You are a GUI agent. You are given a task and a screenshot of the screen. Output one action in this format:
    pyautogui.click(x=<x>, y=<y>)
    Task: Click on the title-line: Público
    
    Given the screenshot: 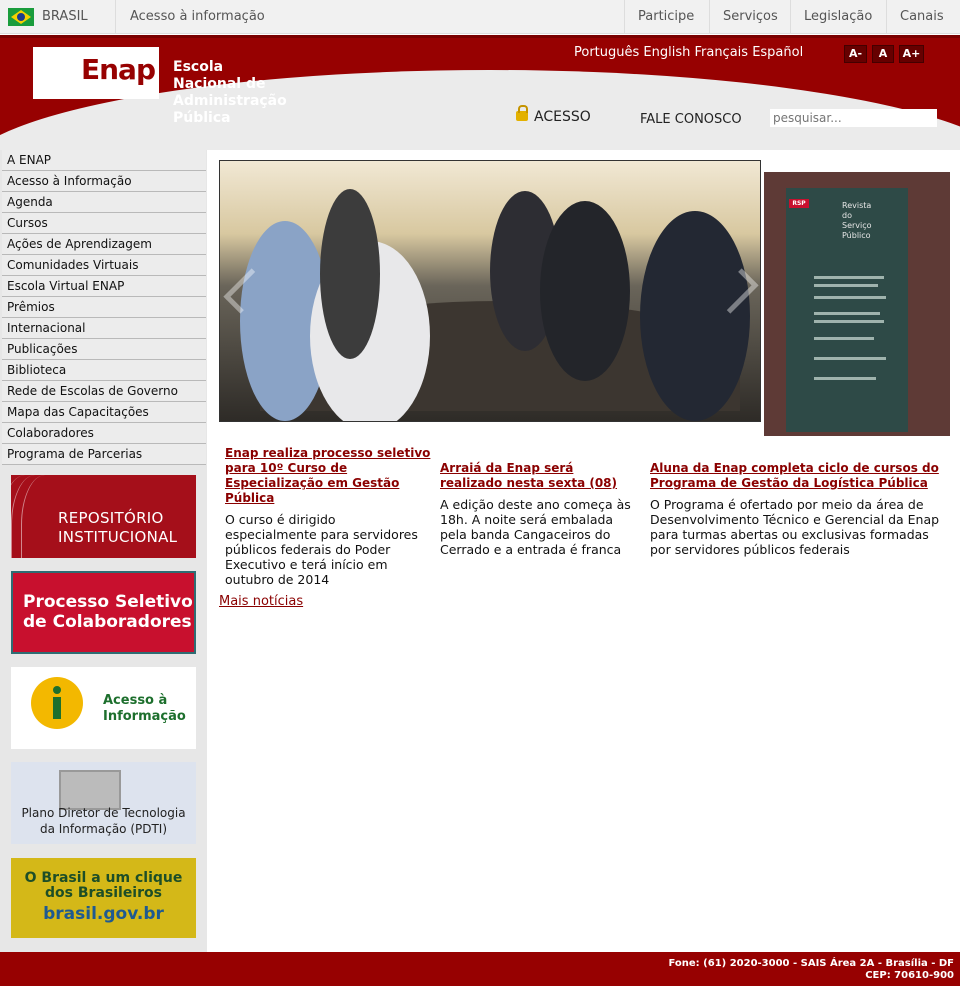 What is the action you would take?
    pyautogui.click(x=856, y=235)
    